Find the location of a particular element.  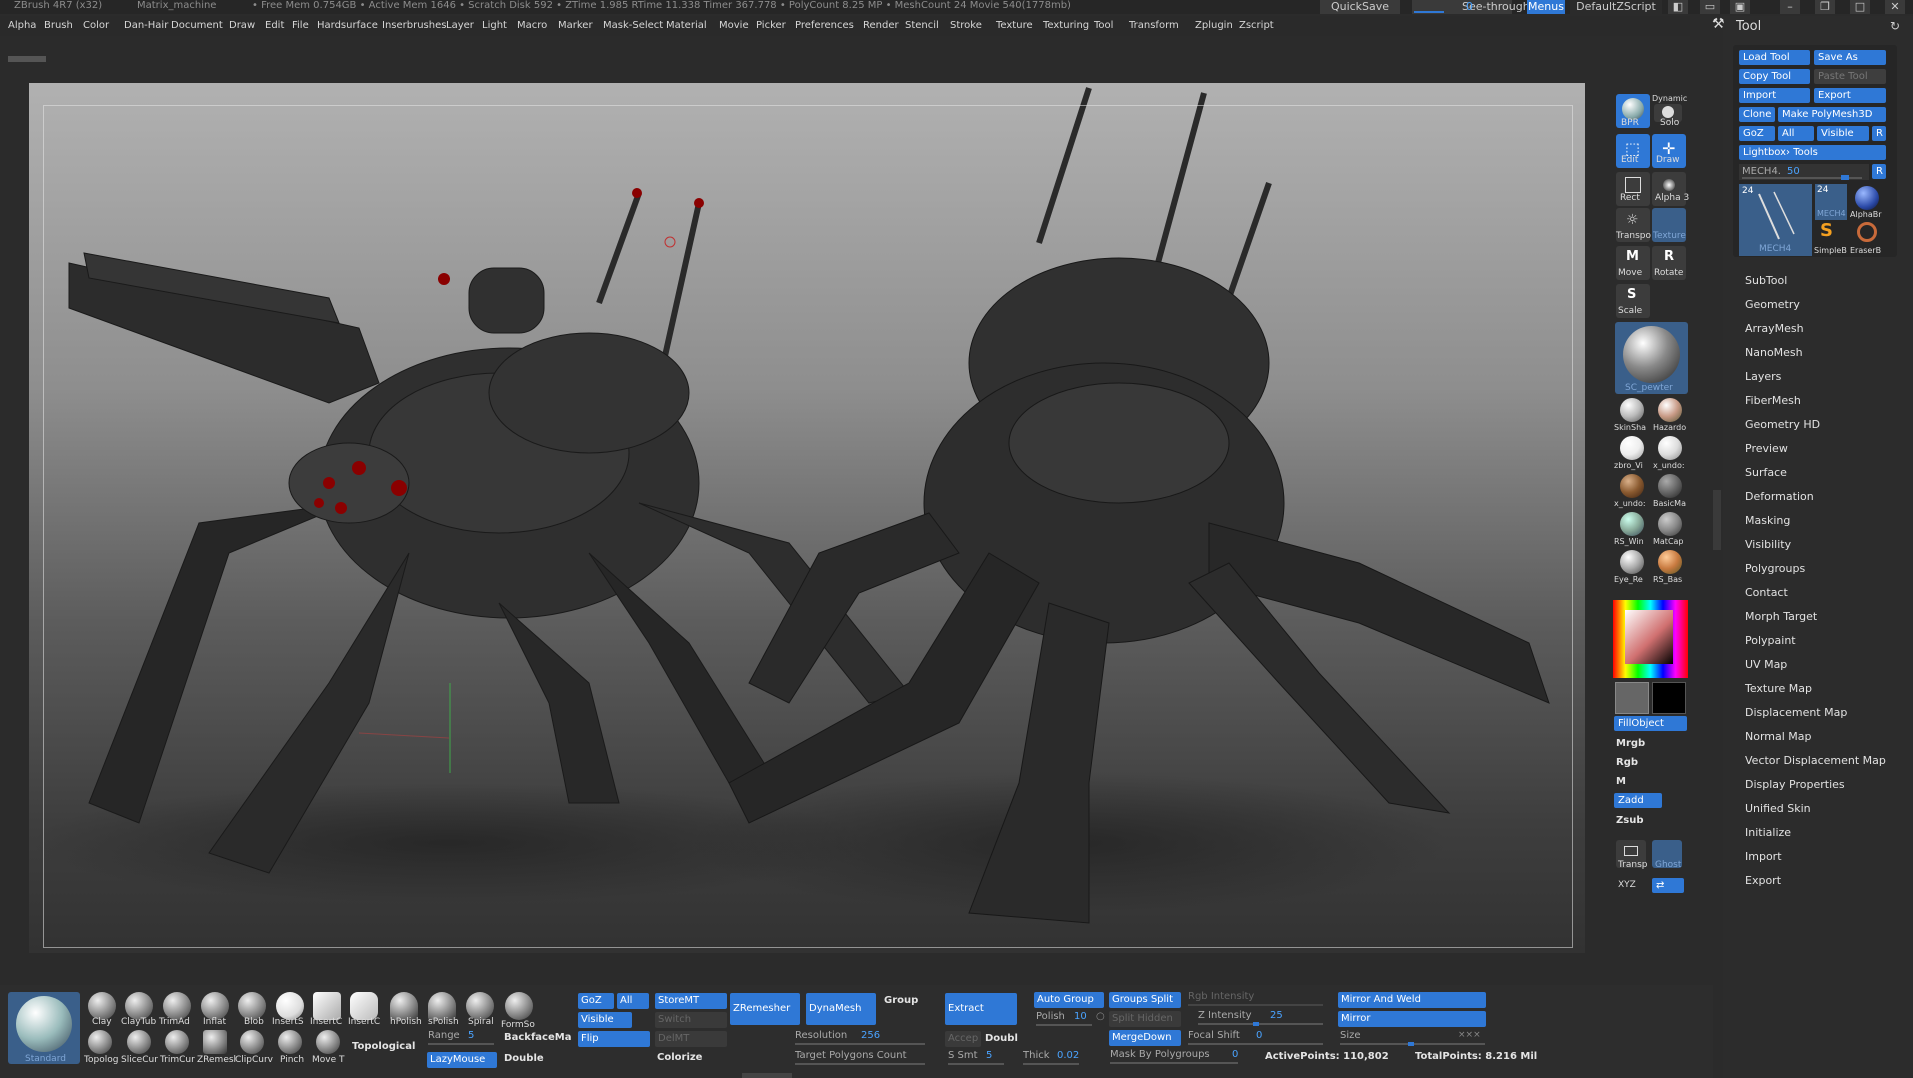

zremesher-button: ZRemesher is located at coordinates (765, 1009).